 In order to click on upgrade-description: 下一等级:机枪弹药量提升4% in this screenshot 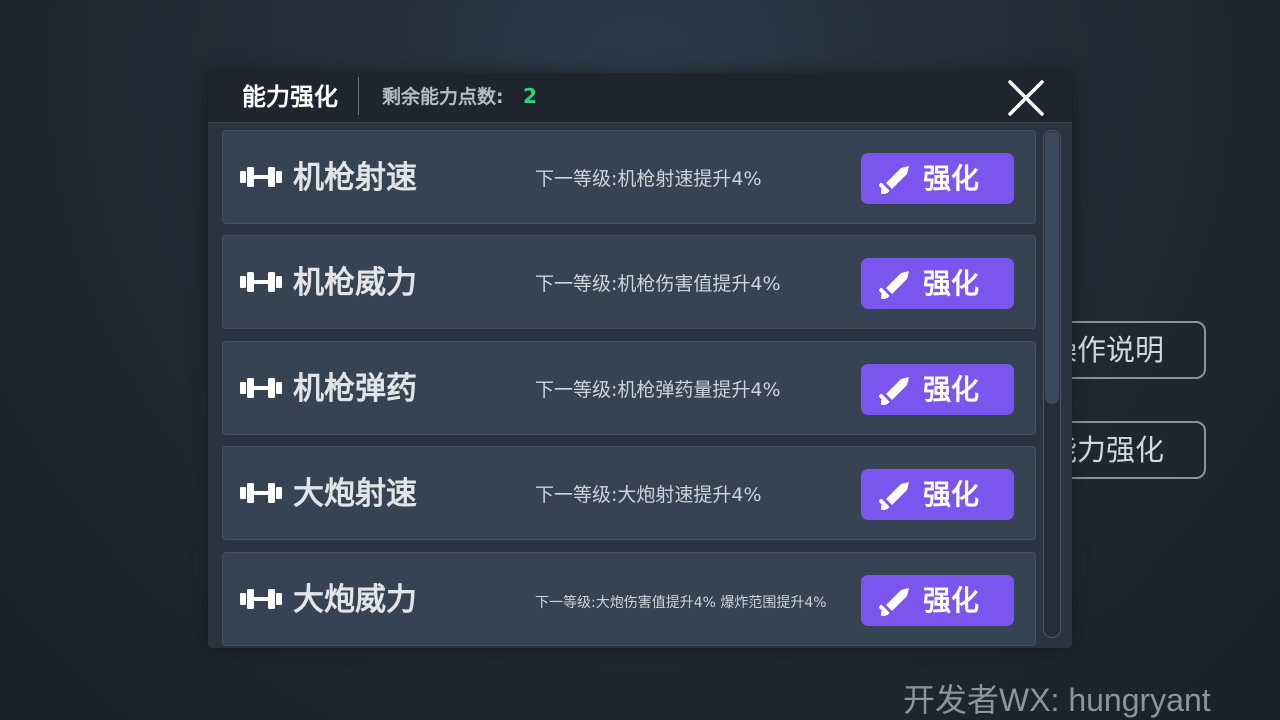, I will do `click(658, 390)`.